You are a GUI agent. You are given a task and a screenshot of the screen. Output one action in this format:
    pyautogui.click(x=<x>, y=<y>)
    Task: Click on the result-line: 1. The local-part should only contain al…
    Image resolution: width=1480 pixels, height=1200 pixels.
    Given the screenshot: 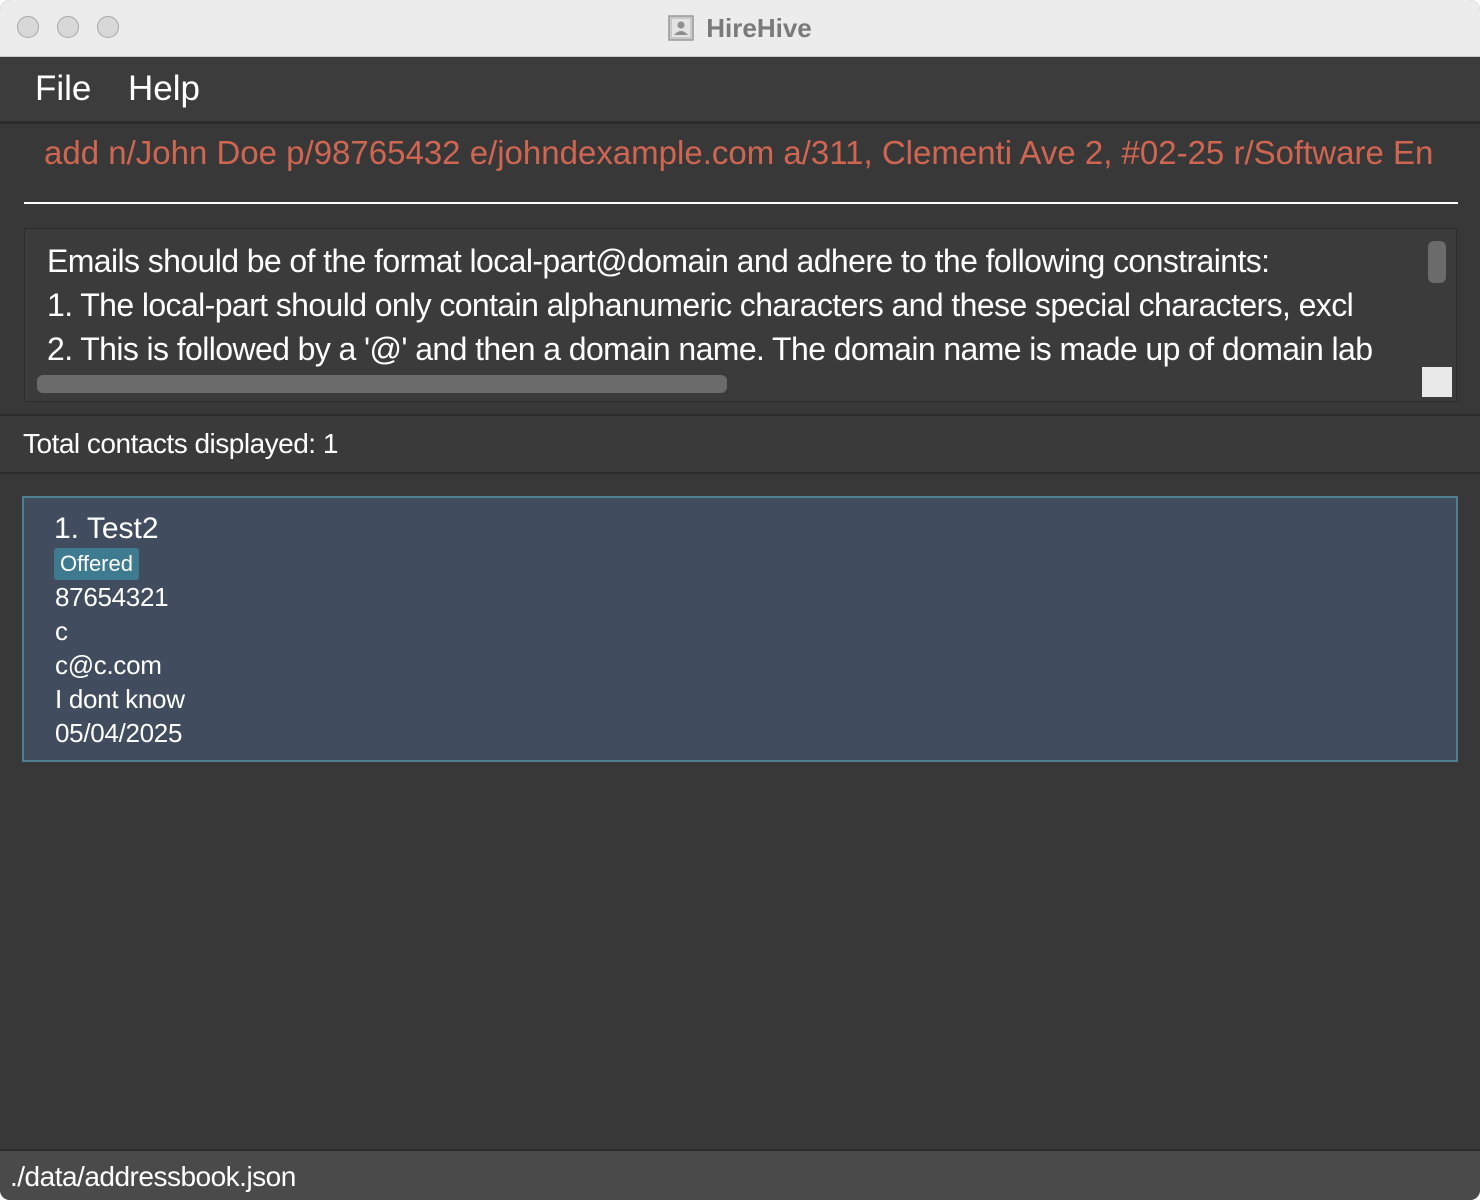 What is the action you would take?
    pyautogui.click(x=700, y=305)
    